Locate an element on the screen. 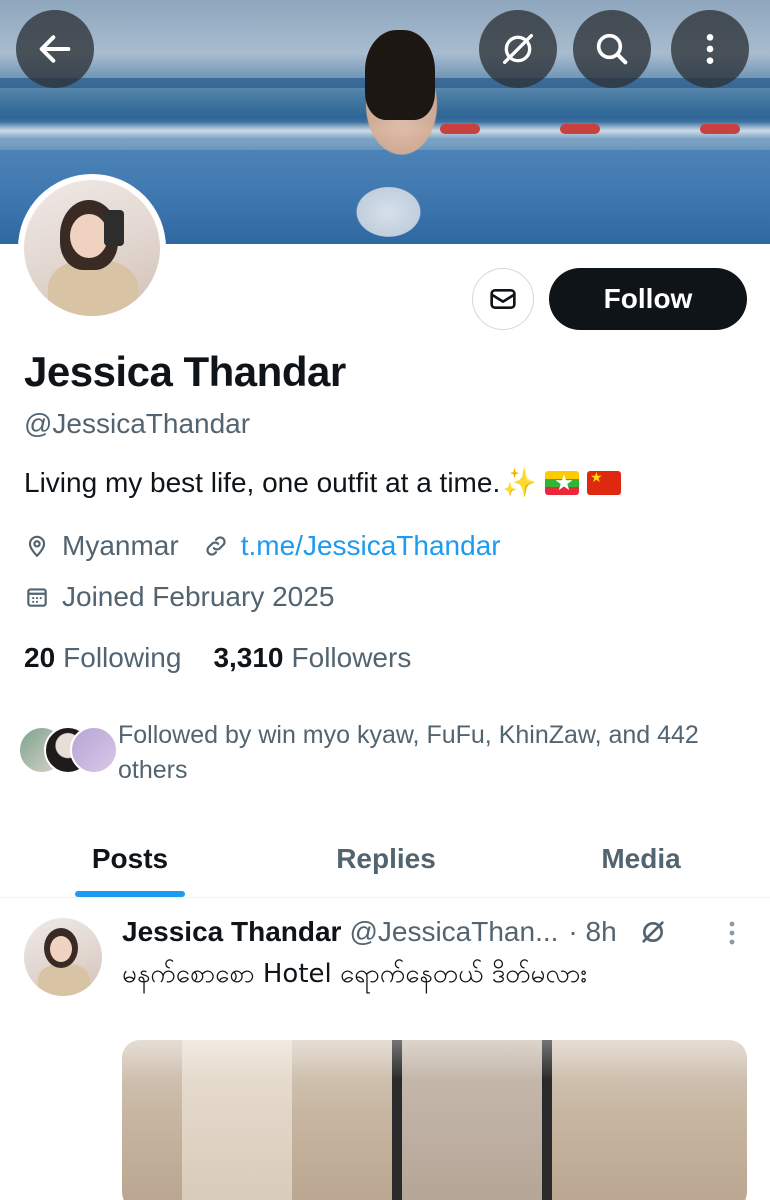 Image resolution: width=770 pixels, height=1200 pixels. grok-button is located at coordinates (518, 49).